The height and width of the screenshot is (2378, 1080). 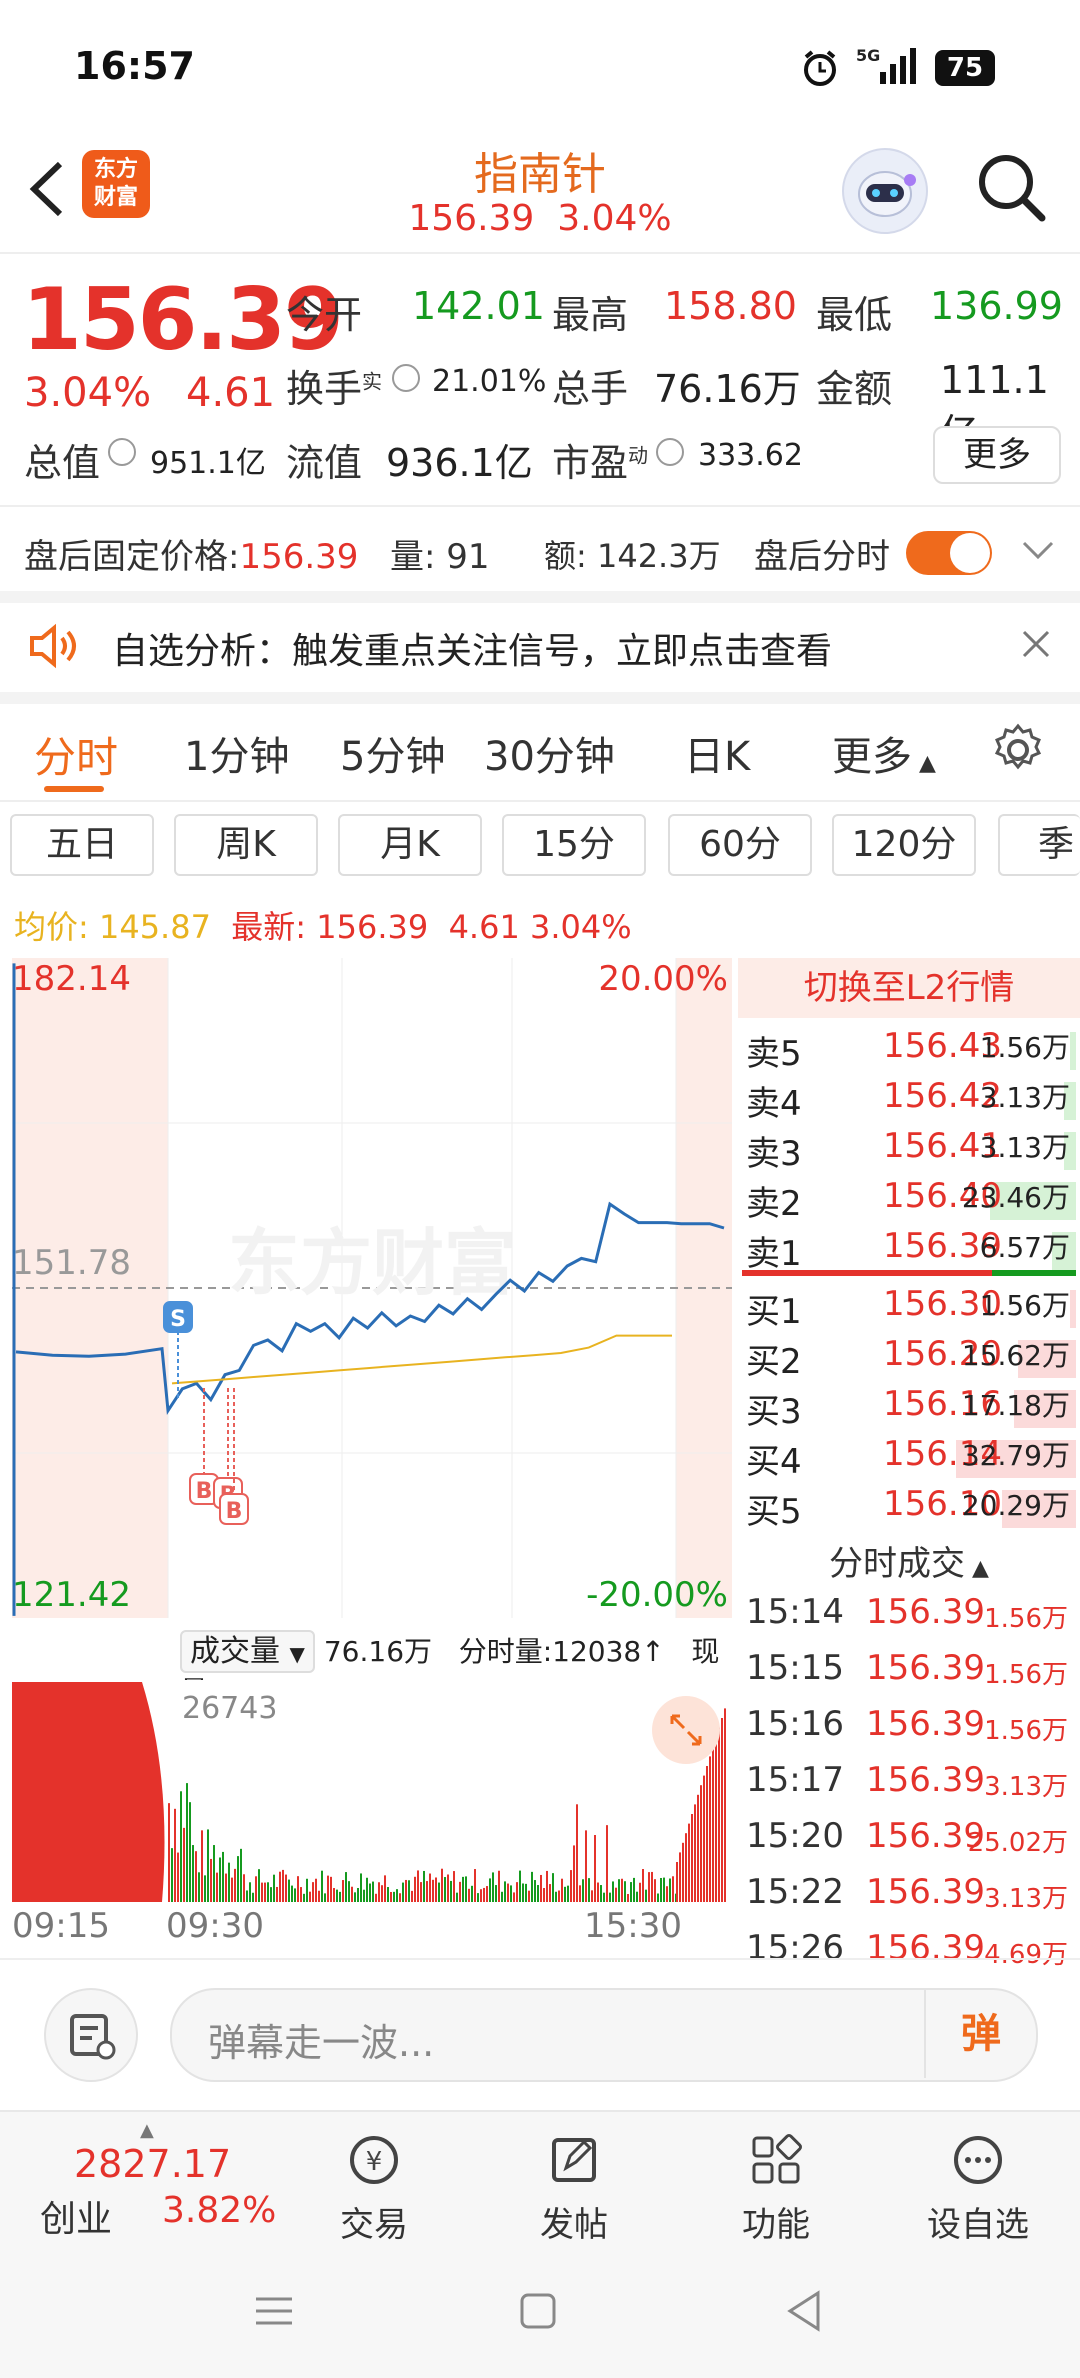 I want to click on switch-l2-button: 切换至L2行情, so click(x=909, y=988).